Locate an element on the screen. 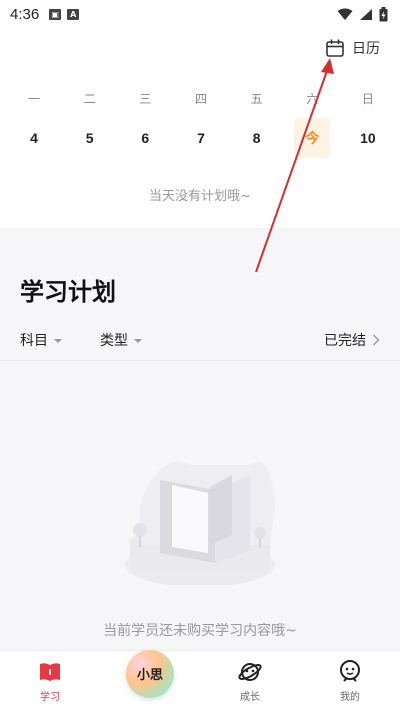 This screenshot has width=400, height=710. date-cell: 4 is located at coordinates (34, 138).